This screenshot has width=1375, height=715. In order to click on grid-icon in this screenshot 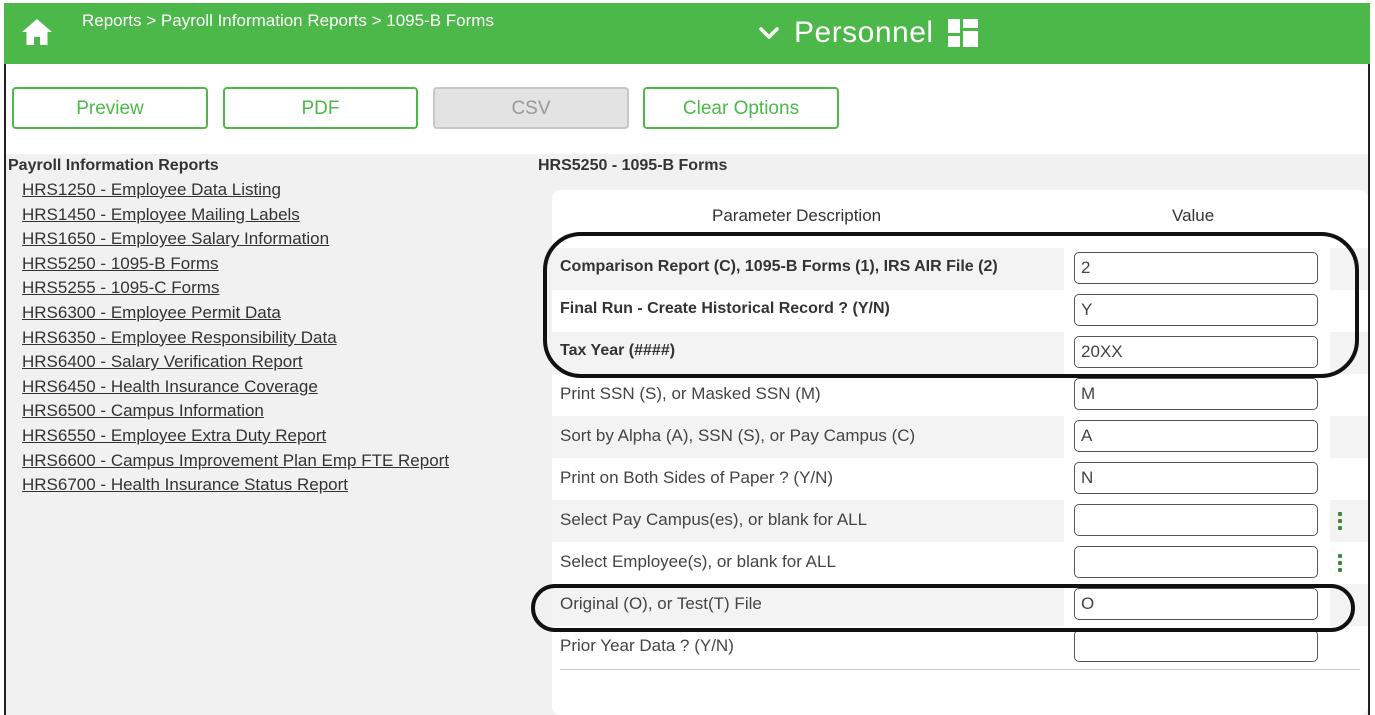, I will do `click(962, 33)`.